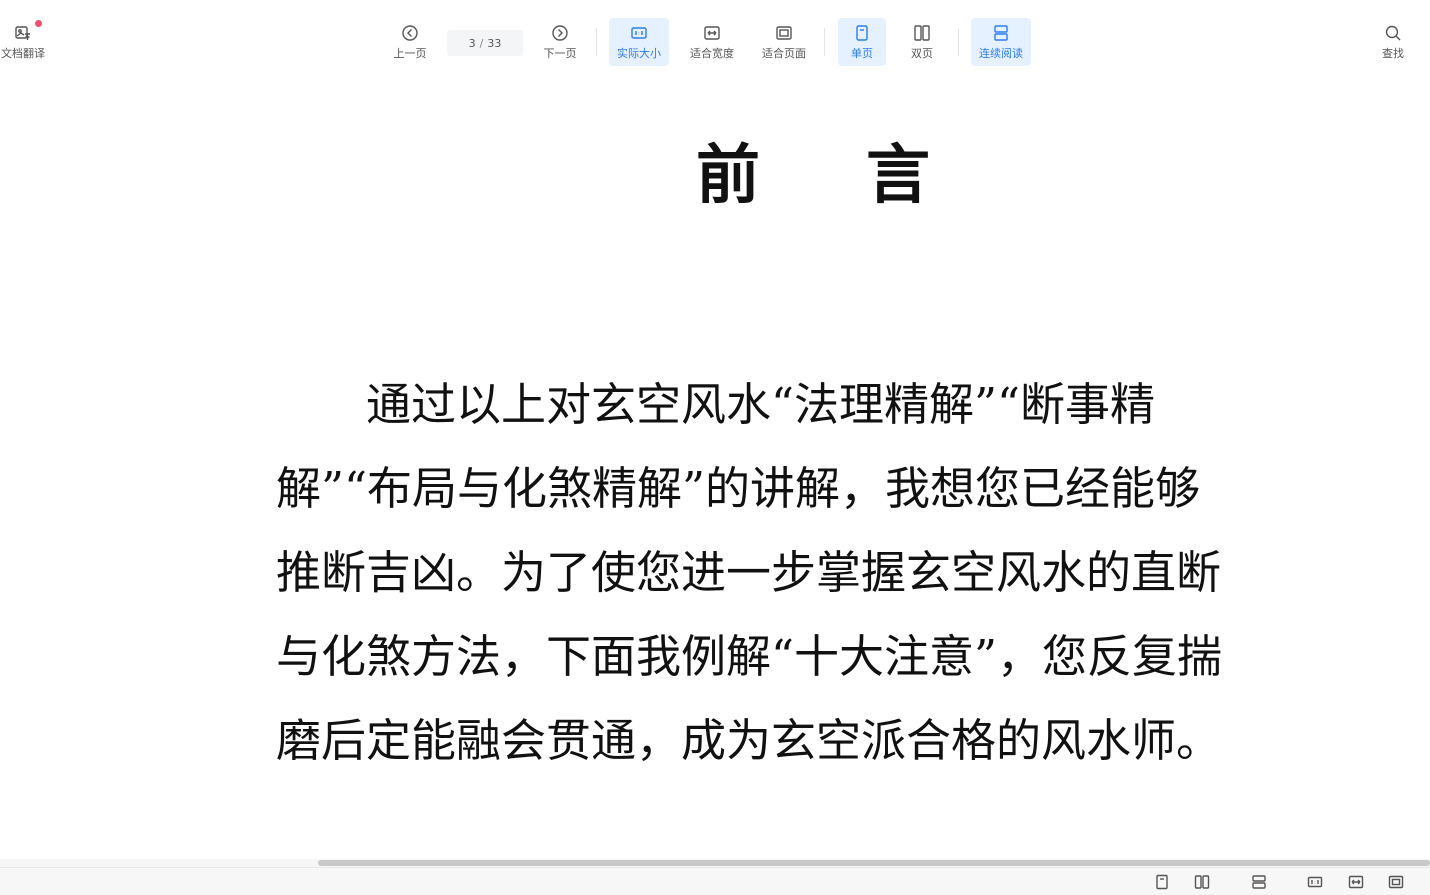 This screenshot has height=895, width=1430. I want to click on continuous-reading-button: 连续阅读, so click(1001, 42).